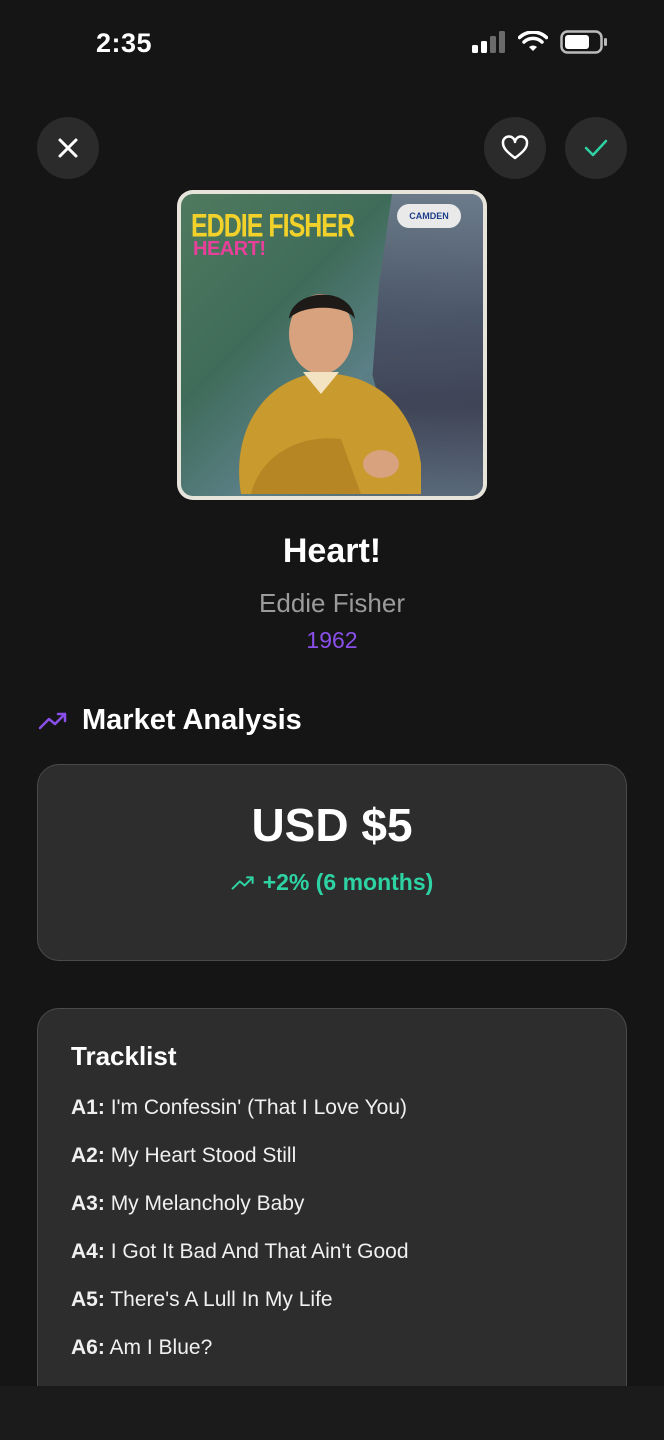  What do you see at coordinates (221, 1299) in the screenshot?
I see `track-name: There's A Lull In My Life` at bounding box center [221, 1299].